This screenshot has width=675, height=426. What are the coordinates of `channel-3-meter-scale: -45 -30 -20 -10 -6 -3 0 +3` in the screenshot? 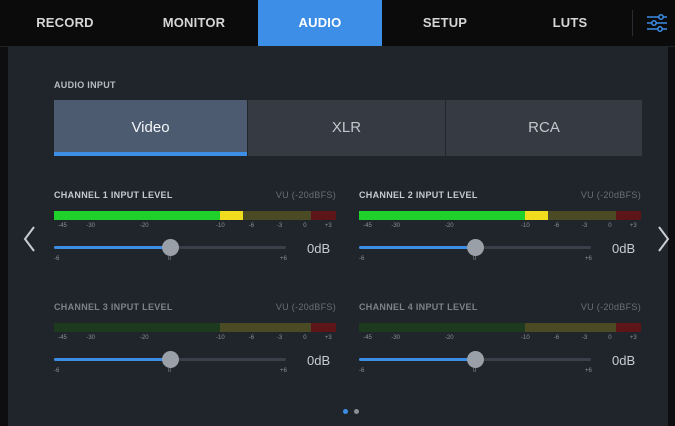 It's located at (195, 340).